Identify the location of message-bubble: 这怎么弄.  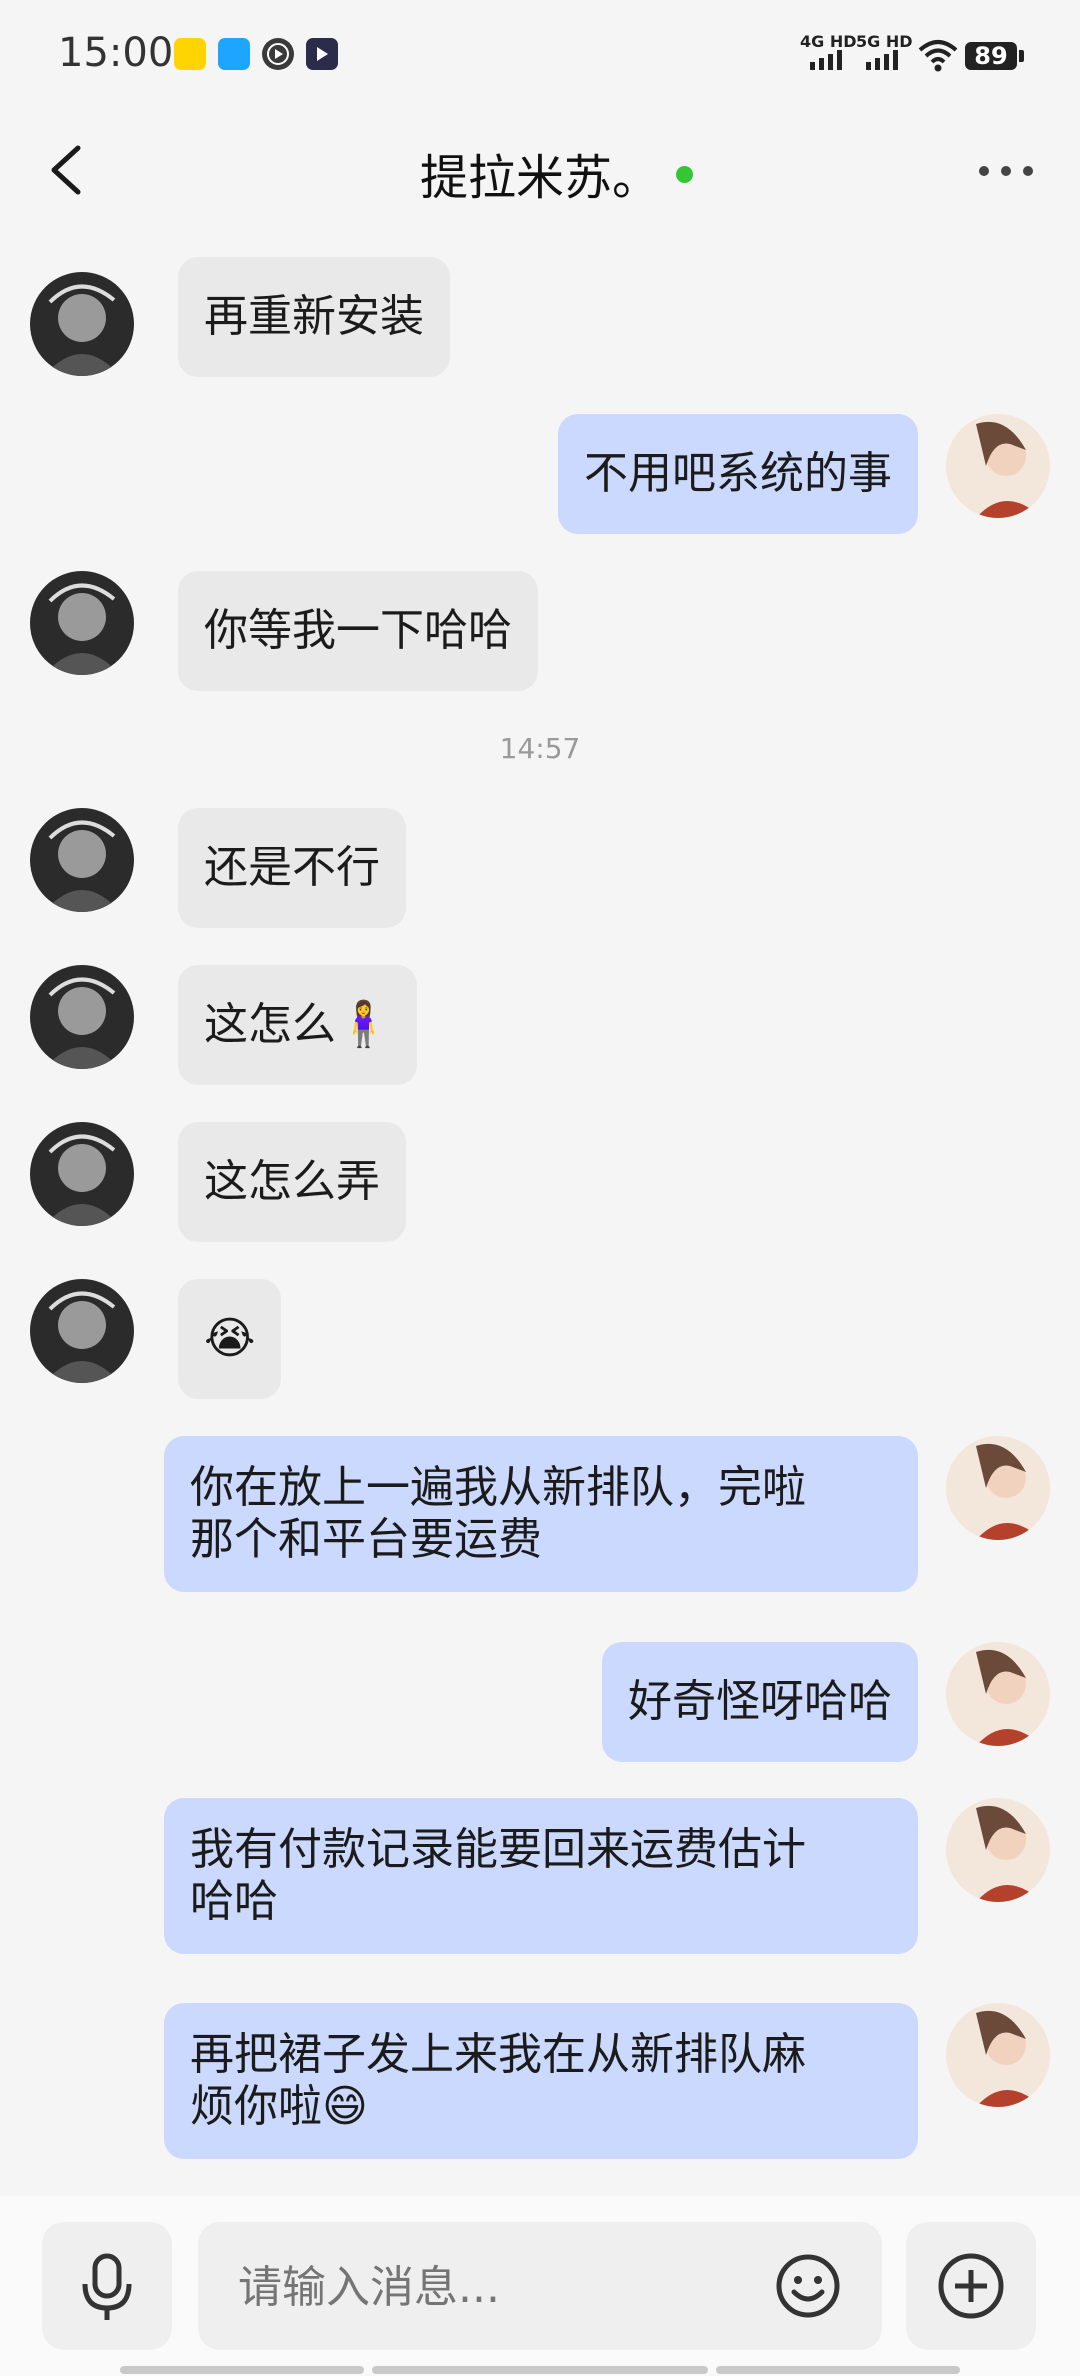
(292, 1182).